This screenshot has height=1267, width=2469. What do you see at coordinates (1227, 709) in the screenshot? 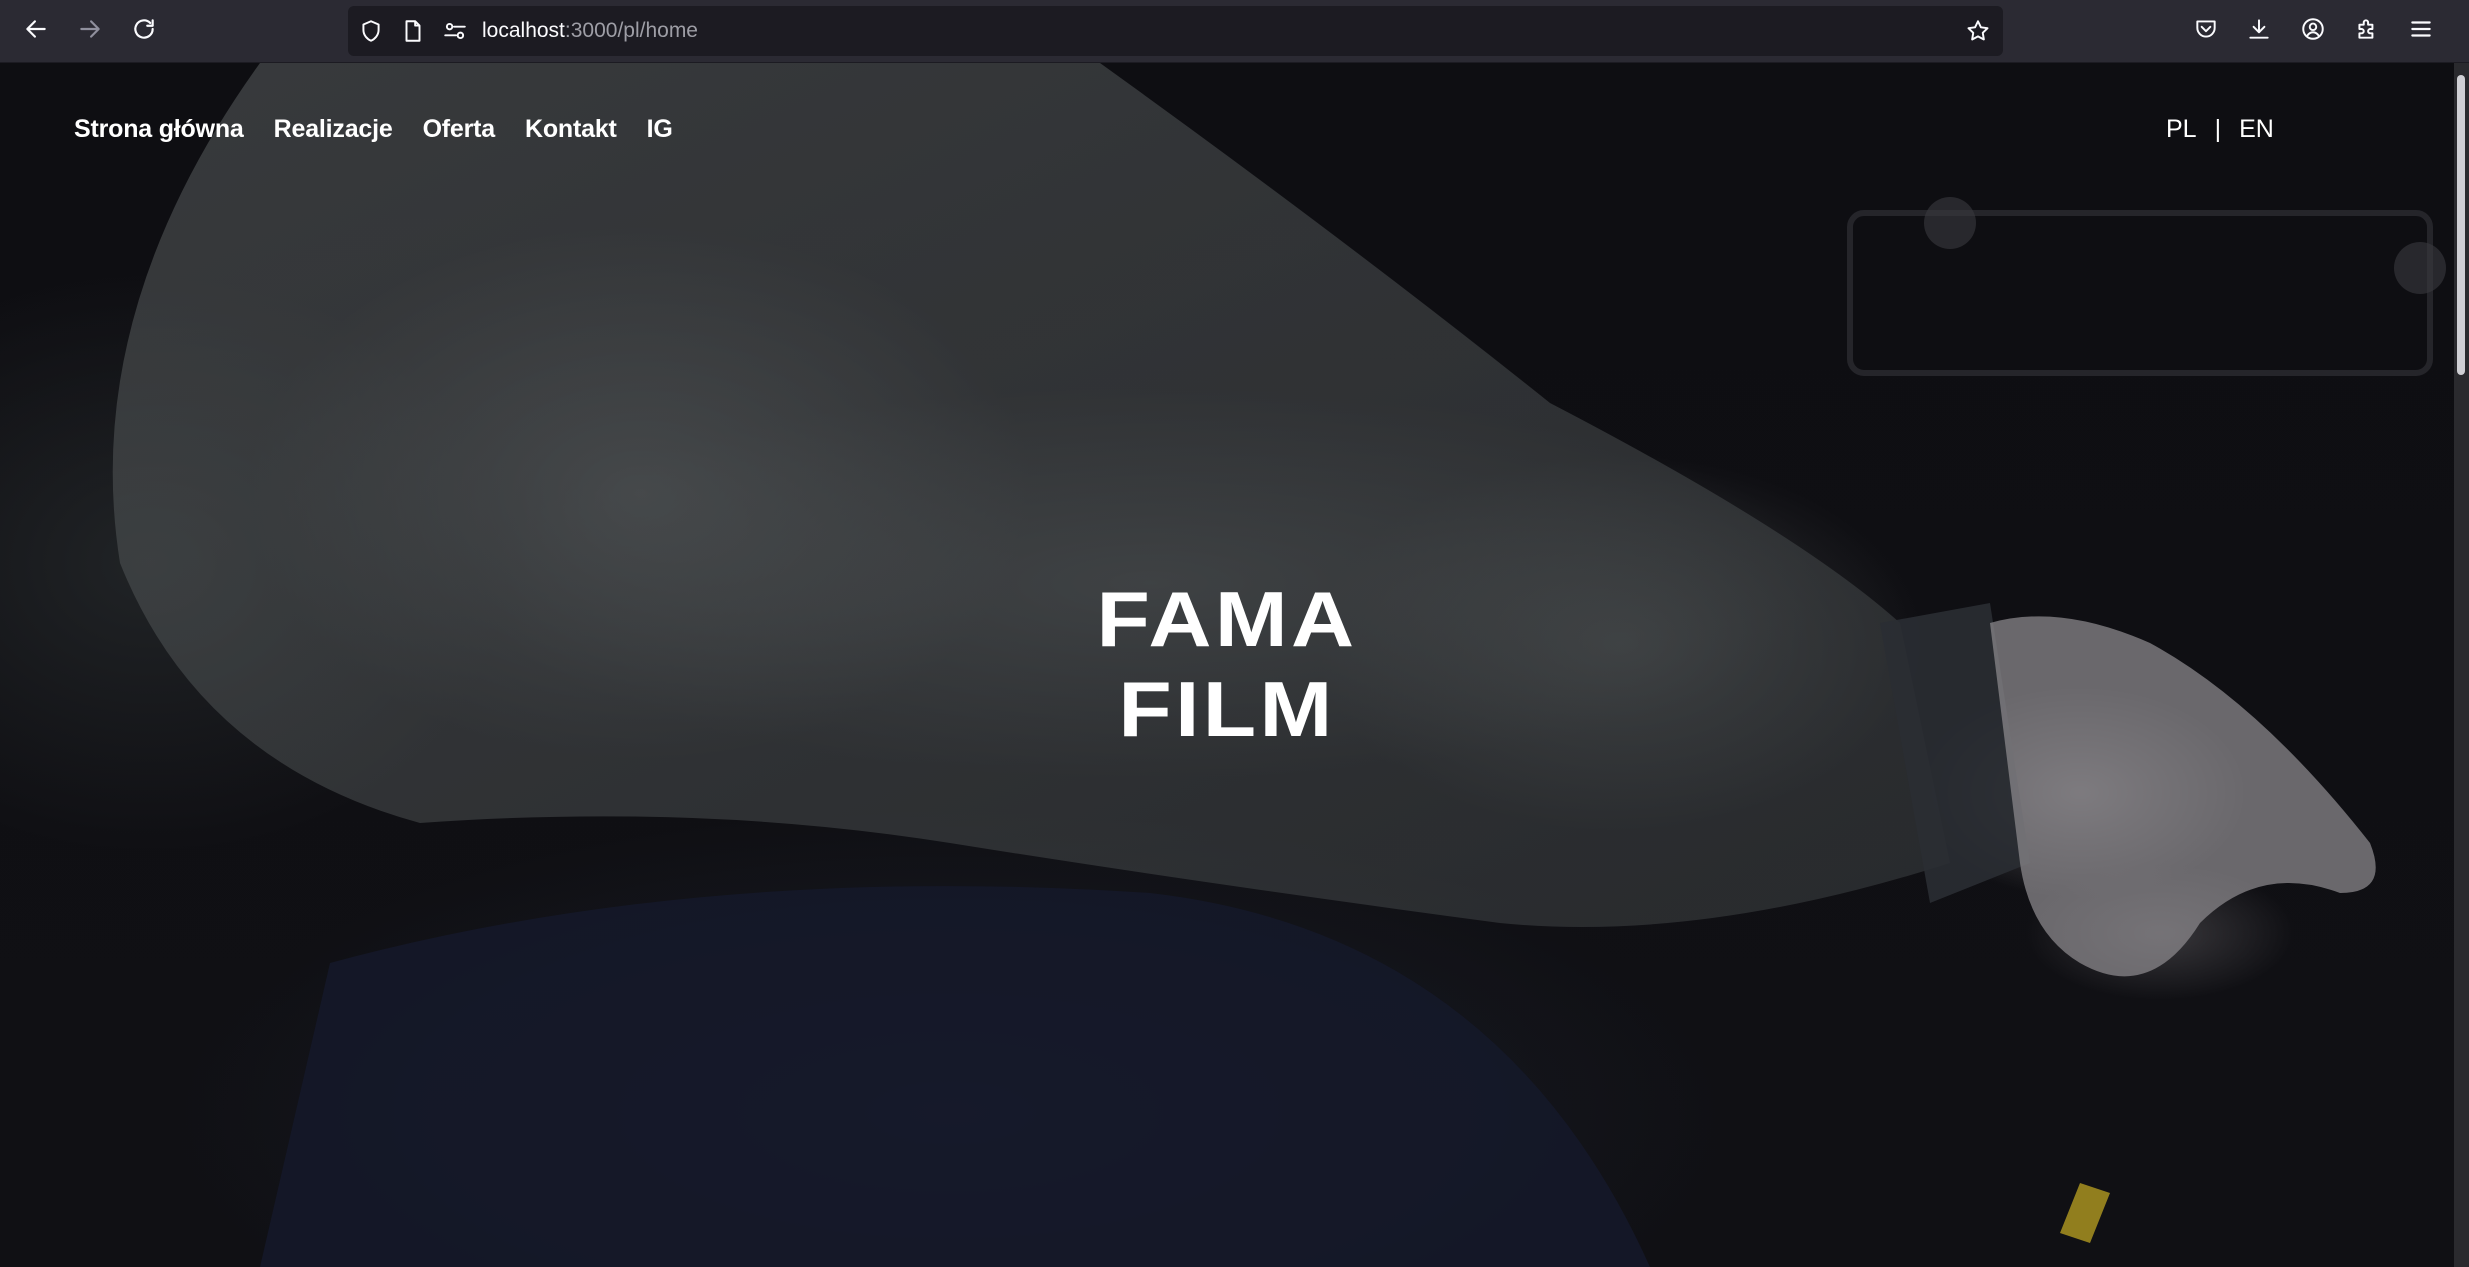
I see `hero-title-line-2: FILM` at bounding box center [1227, 709].